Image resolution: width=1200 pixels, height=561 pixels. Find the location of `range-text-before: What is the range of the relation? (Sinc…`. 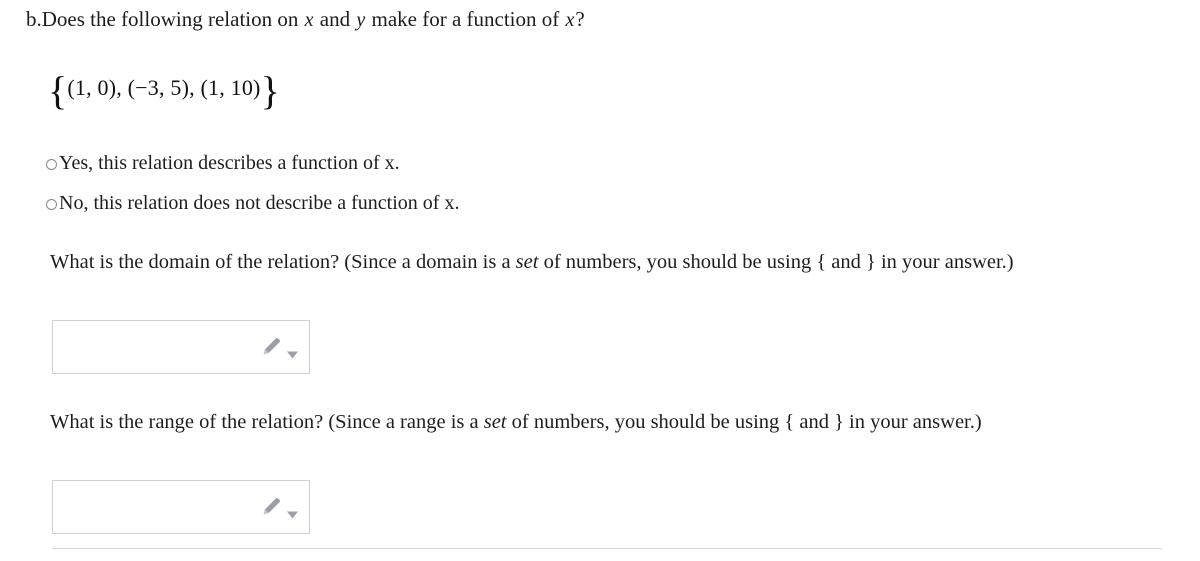

range-text-before: What is the range of the relation? (Sinc… is located at coordinates (267, 422).